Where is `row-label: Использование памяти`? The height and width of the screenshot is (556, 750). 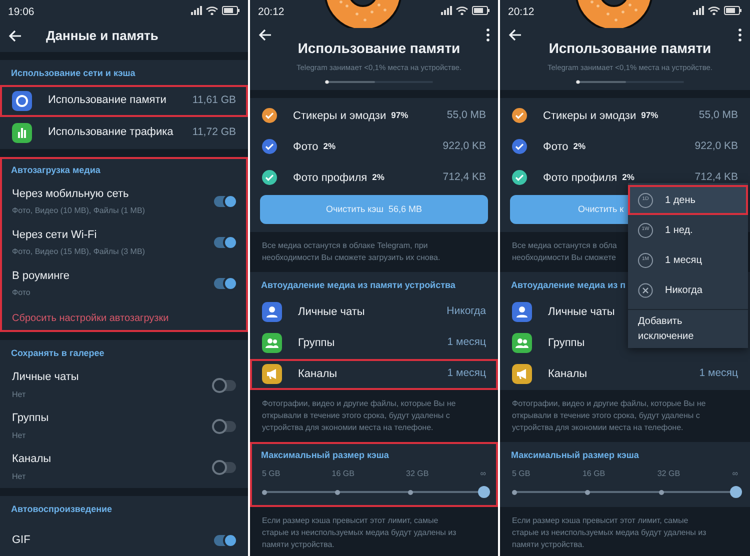
row-label: Использование памяти is located at coordinates (107, 100).